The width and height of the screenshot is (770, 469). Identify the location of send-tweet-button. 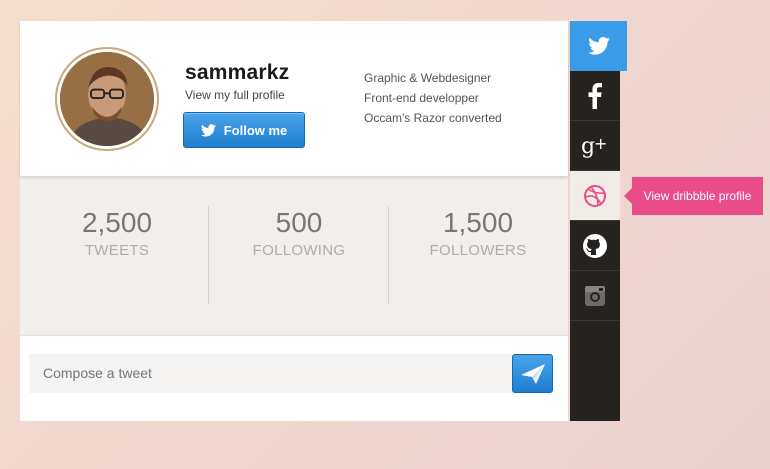
(532, 373).